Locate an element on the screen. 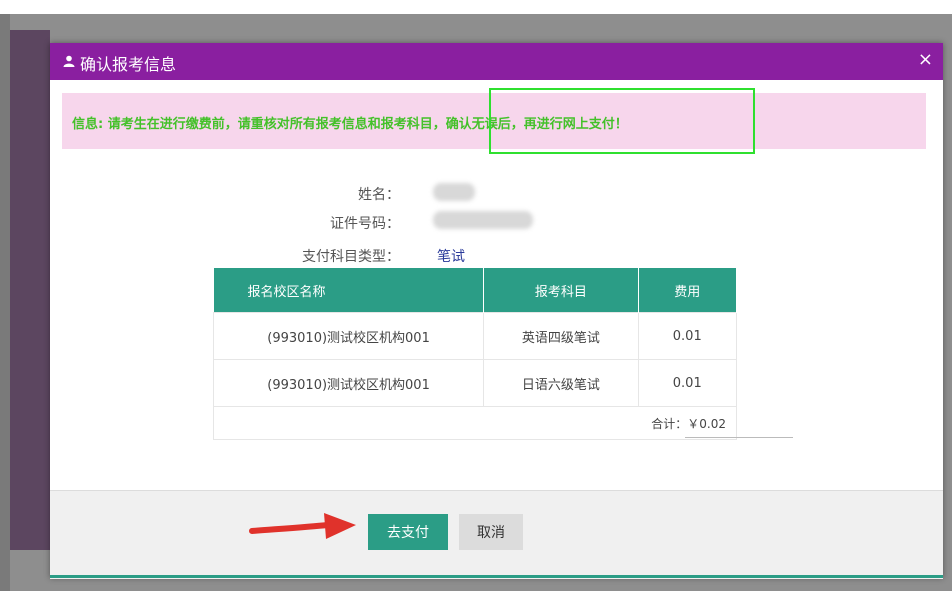 The image size is (952, 591). modal-title: 确认报考信息 is located at coordinates (128, 64).